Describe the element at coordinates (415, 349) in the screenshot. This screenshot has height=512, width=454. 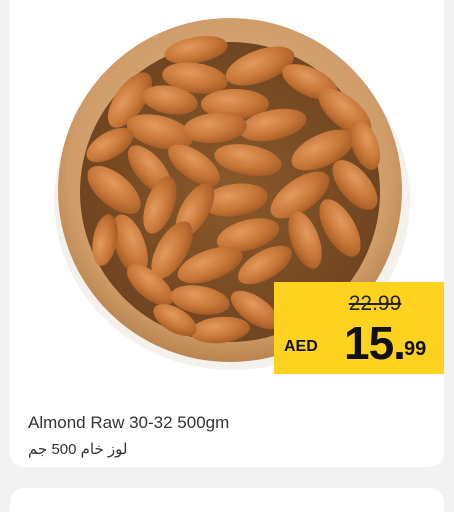
I see `current-price-decimal: 99` at that location.